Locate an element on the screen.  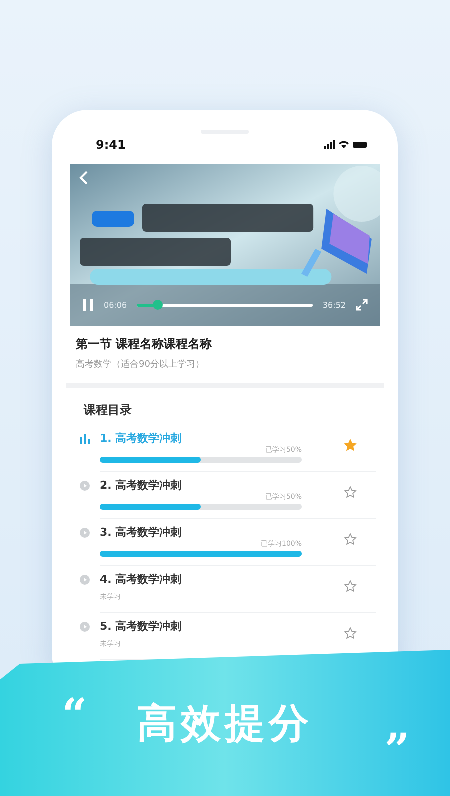
status-icons is located at coordinates (346, 145).